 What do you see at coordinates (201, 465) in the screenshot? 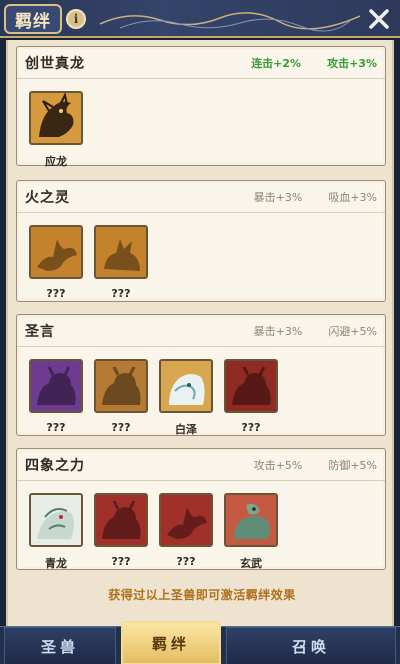
I see `bond-group-header: 四象之力 攻击+5% 防御+5%` at bounding box center [201, 465].